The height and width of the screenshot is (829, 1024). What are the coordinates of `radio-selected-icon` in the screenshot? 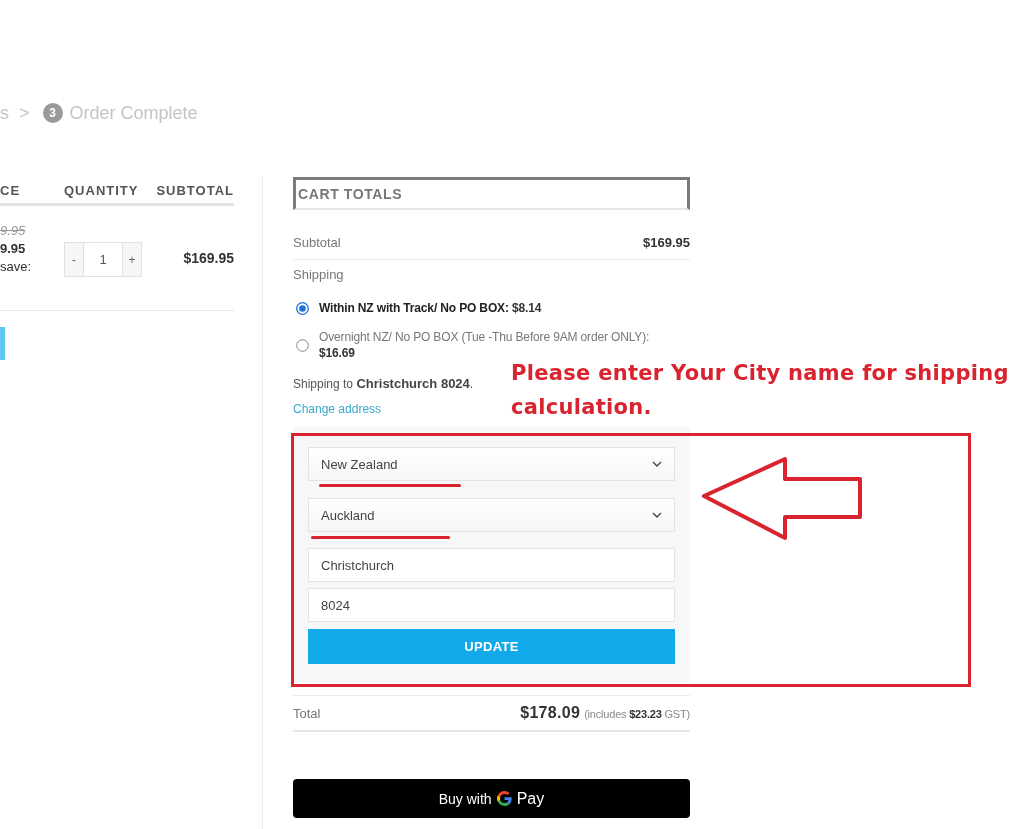 It's located at (302, 308).